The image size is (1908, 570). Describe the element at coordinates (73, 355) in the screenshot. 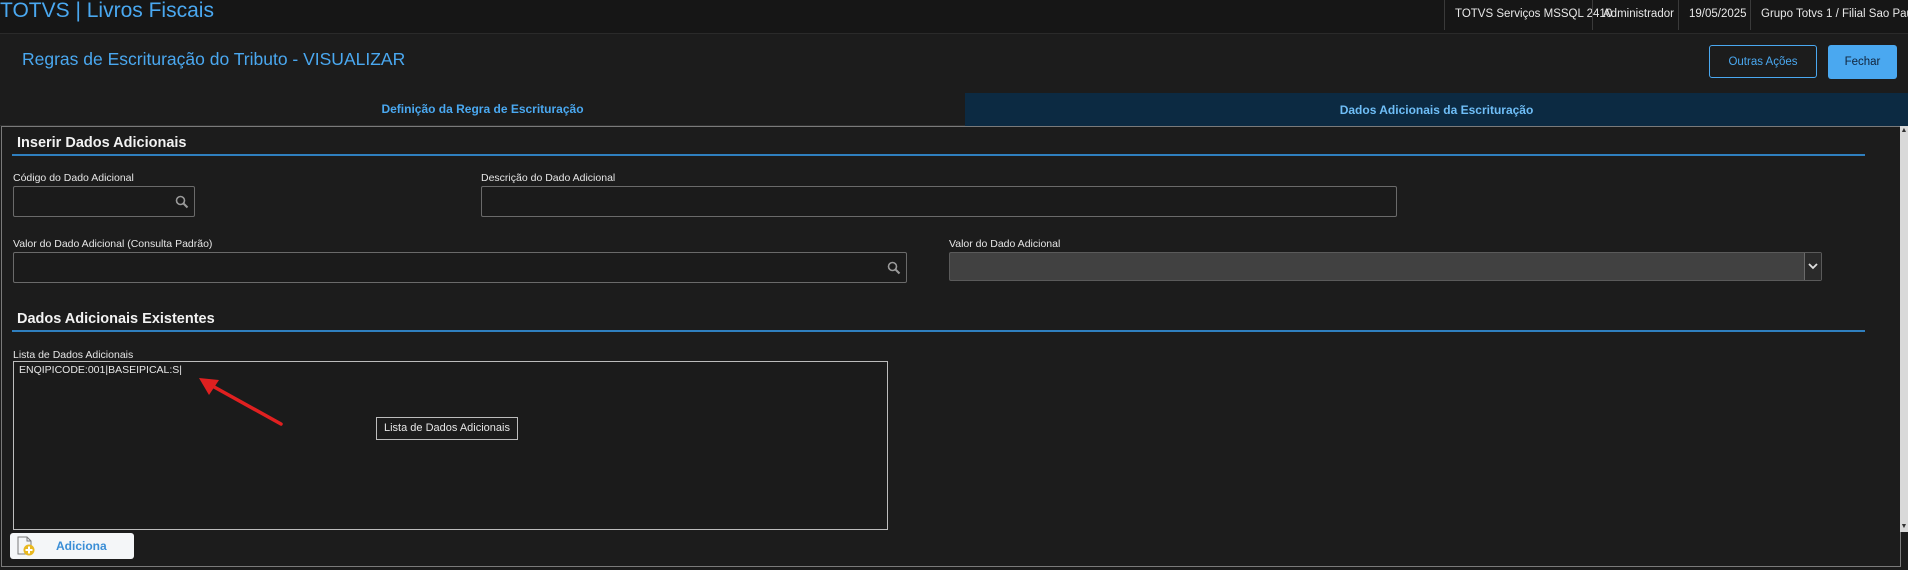

I see `list-field-label: Lista de Dados Adicionais` at that location.